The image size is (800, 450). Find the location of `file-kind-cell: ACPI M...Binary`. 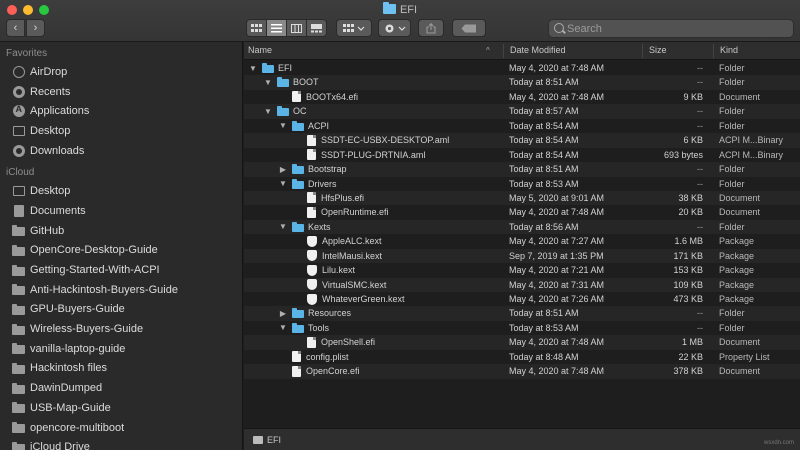

file-kind-cell: ACPI M...Binary is located at coordinates (751, 154).